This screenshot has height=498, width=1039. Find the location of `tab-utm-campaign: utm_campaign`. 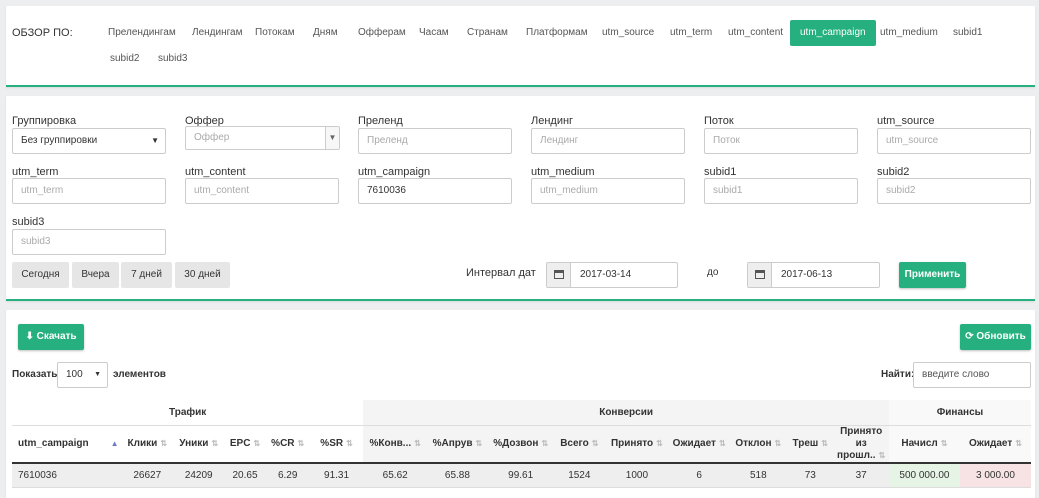

tab-utm-campaign: utm_campaign is located at coordinates (833, 33).